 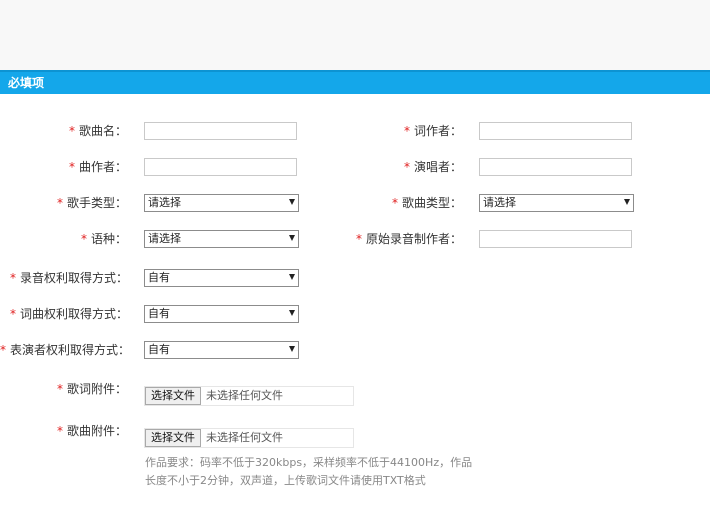 I want to click on song-file-input: 选择文件 未选择任何文件, so click(x=249, y=438).